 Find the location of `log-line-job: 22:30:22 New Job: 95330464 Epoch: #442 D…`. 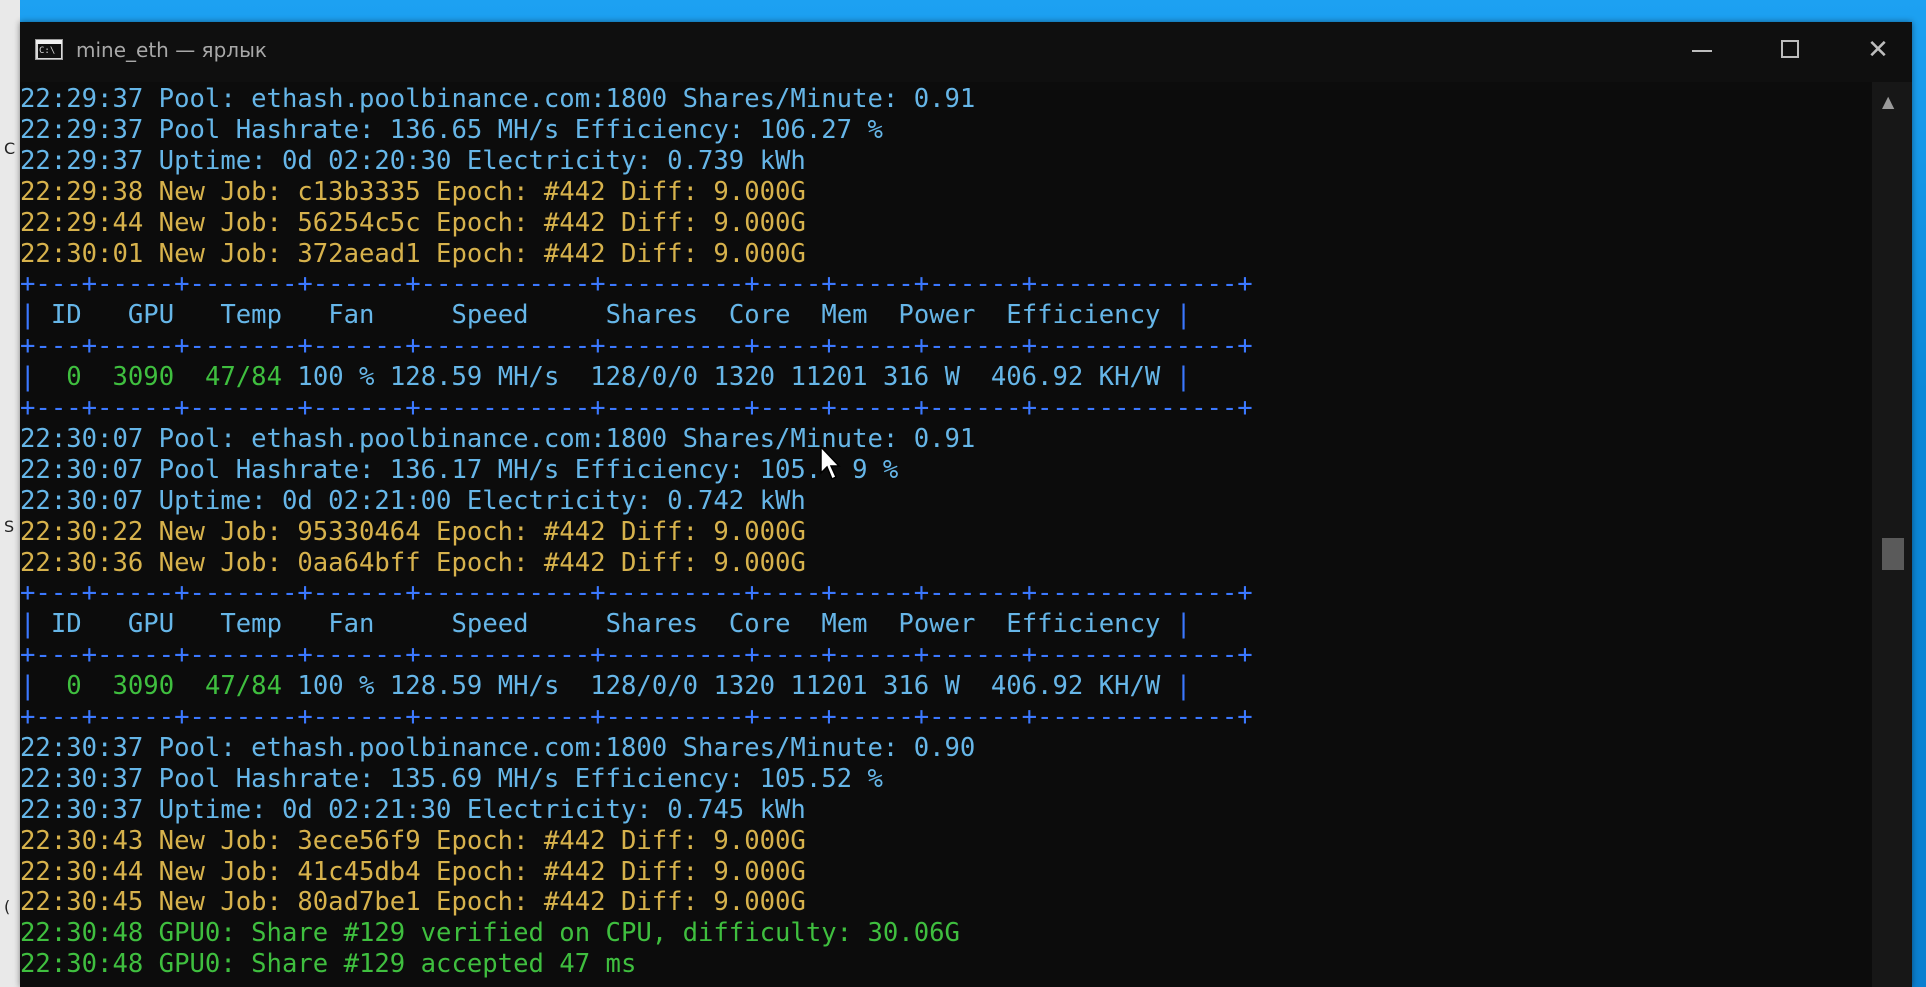

log-line-job: 22:30:22 New Job: 95330464 Epoch: #442 D… is located at coordinates (413, 531).